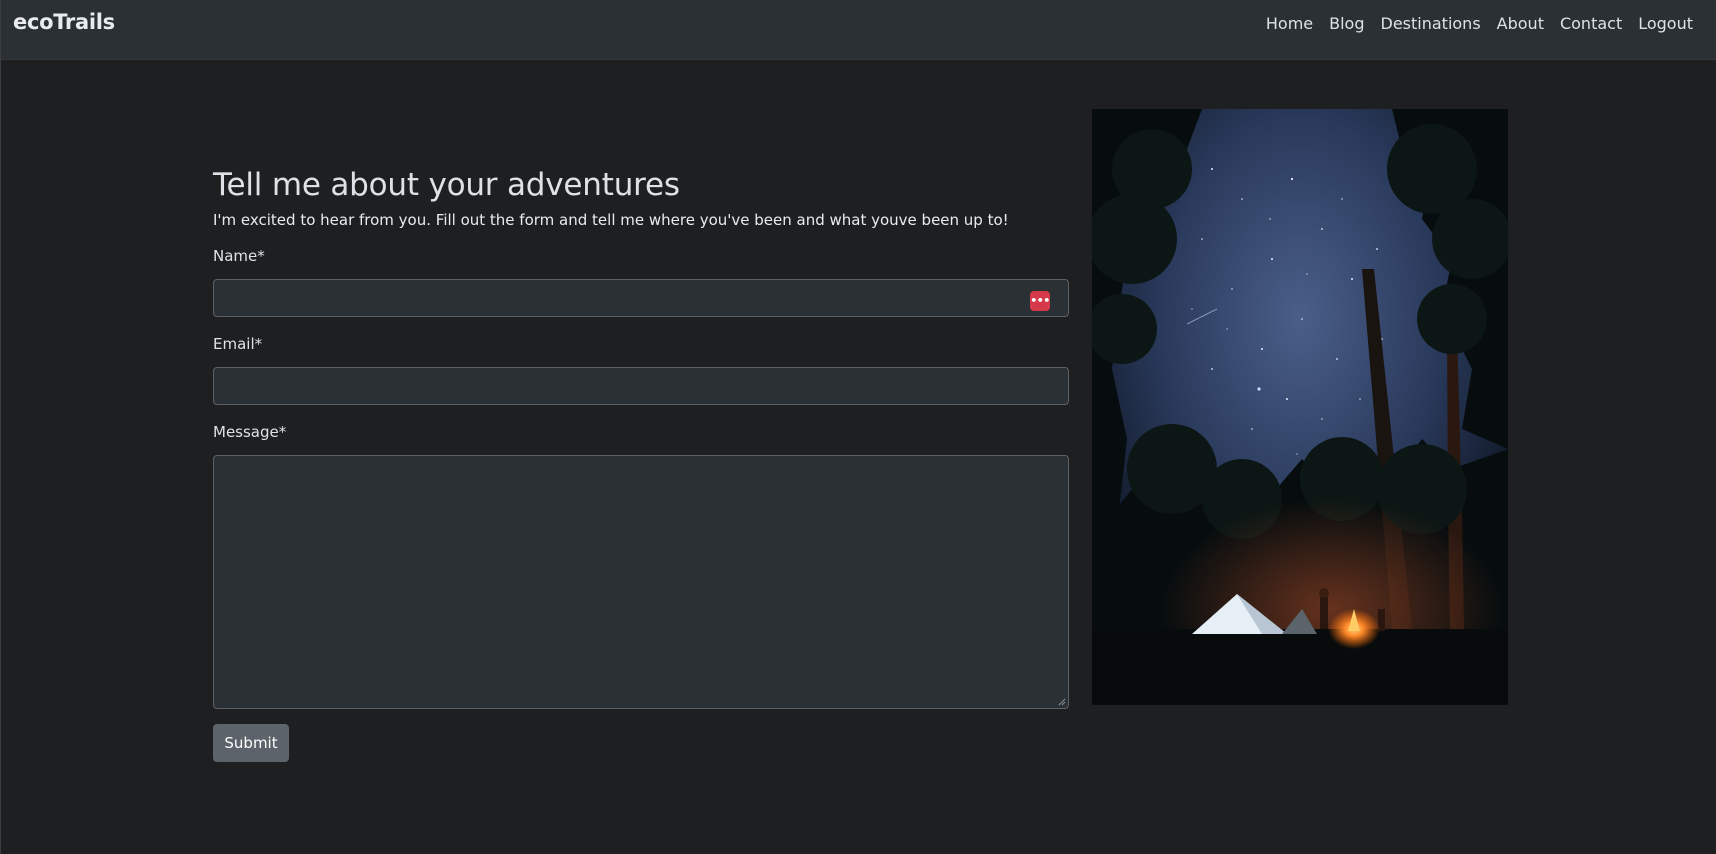 The width and height of the screenshot is (1716, 854). I want to click on nav-link-home: Home, so click(1289, 24).